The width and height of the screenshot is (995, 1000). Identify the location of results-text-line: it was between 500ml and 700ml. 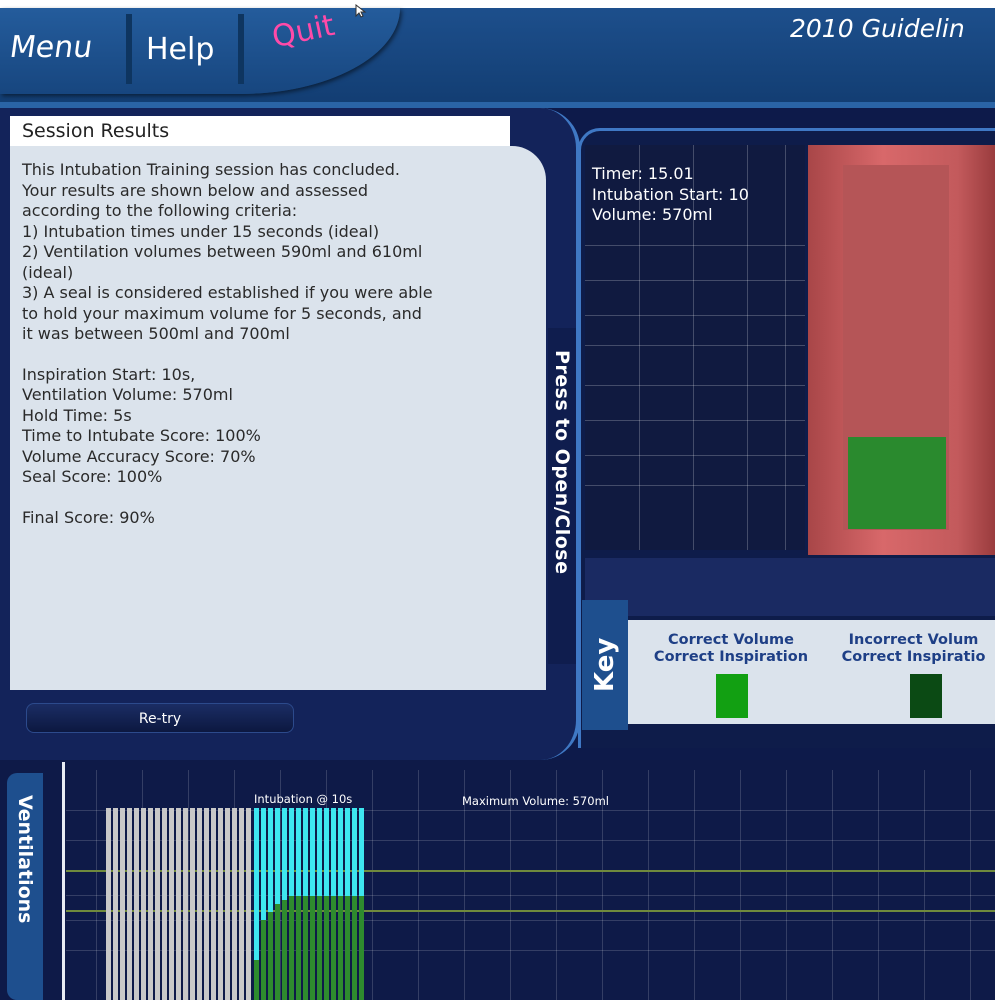
(156, 333).